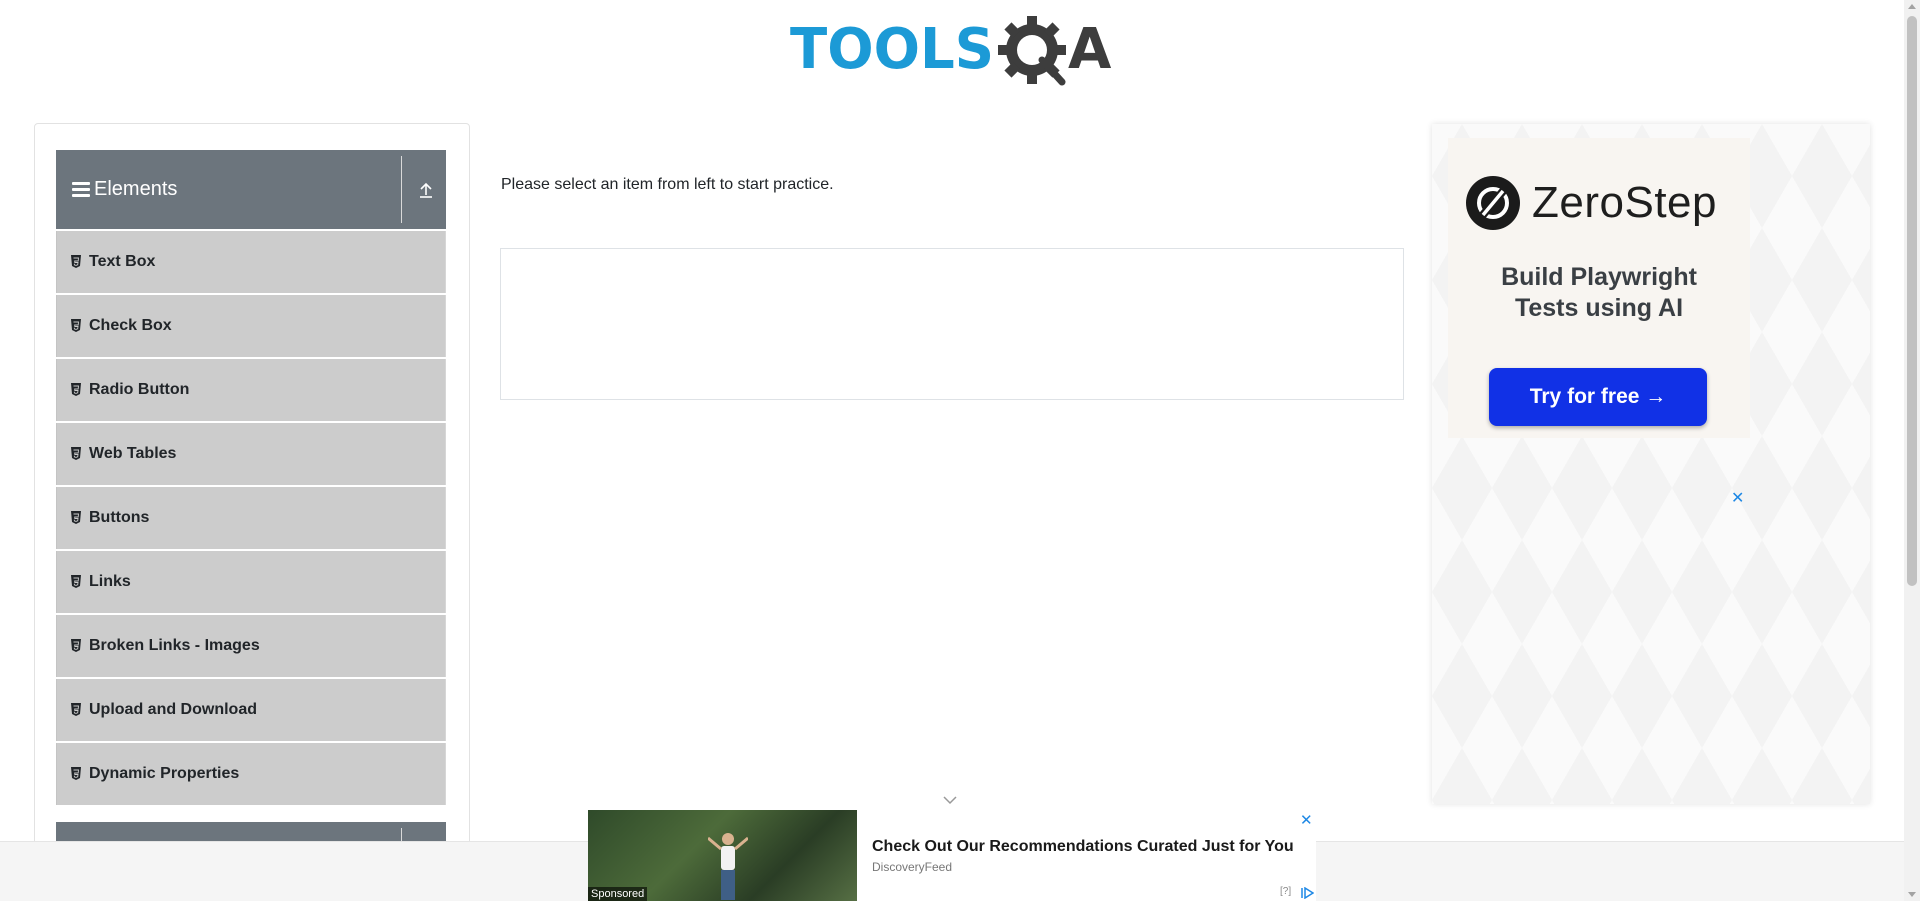 This screenshot has width=1920, height=901. I want to click on gear-magnifier-icon, so click(1032, 51).